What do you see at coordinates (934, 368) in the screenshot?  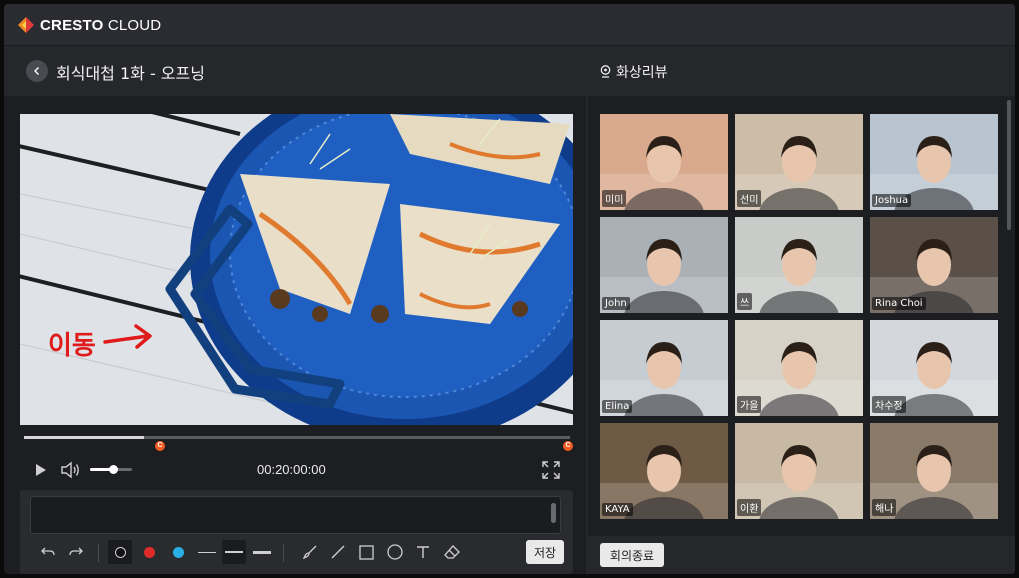 I see `participant-tile: 차수정` at bounding box center [934, 368].